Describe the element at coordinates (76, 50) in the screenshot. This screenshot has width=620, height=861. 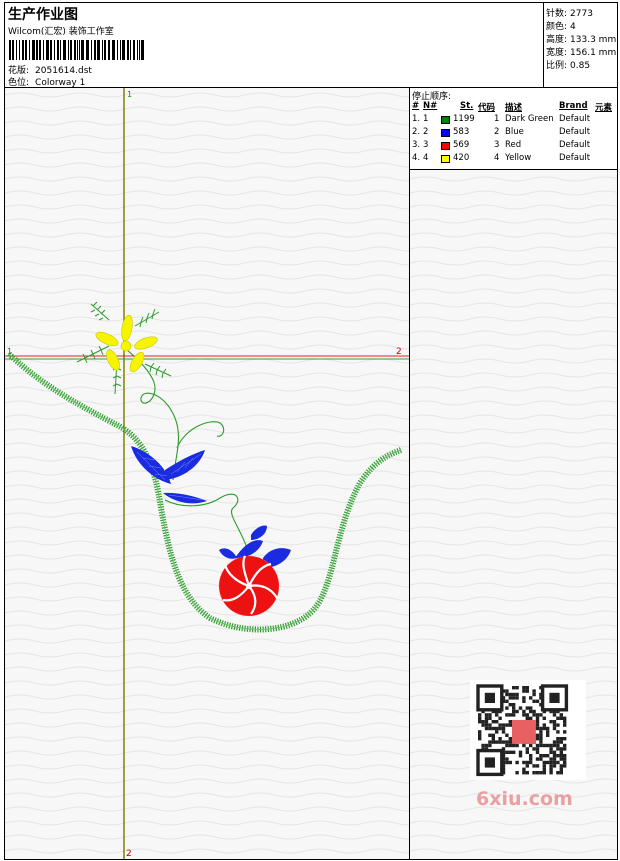
I see `barcode-icon` at that location.